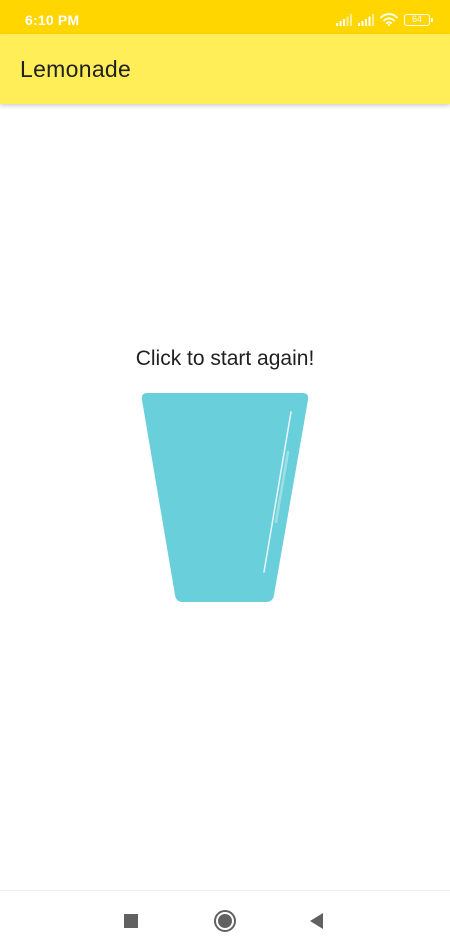 Image resolution: width=450 pixels, height=950 pixels. I want to click on back-triangle-icon, so click(316, 921).